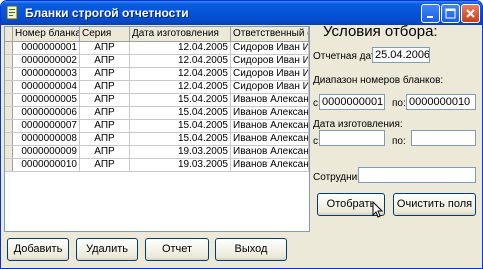  I want to click on header-indicator, so click(9, 34).